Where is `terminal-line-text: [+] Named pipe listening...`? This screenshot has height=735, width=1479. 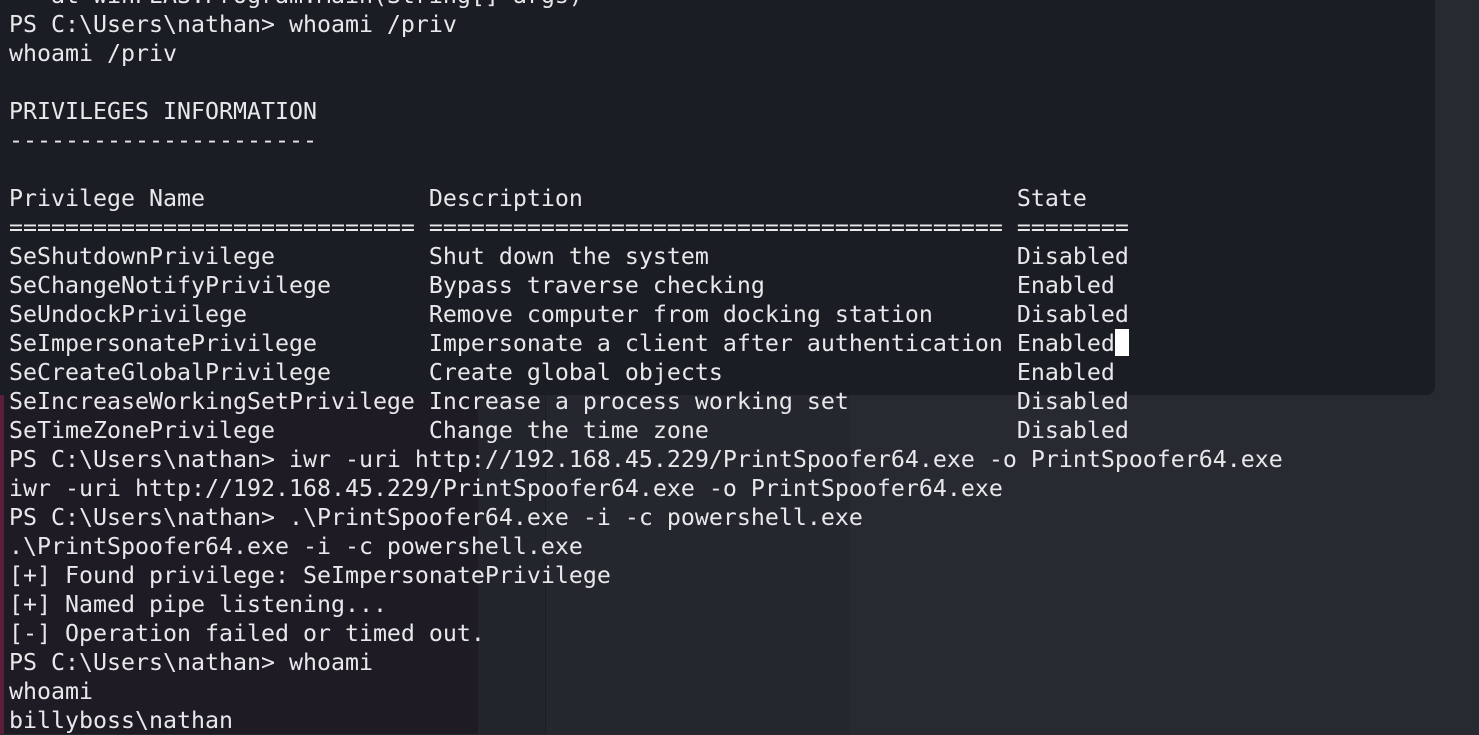
terminal-line-text: [+] Named pipe listening... is located at coordinates (198, 604).